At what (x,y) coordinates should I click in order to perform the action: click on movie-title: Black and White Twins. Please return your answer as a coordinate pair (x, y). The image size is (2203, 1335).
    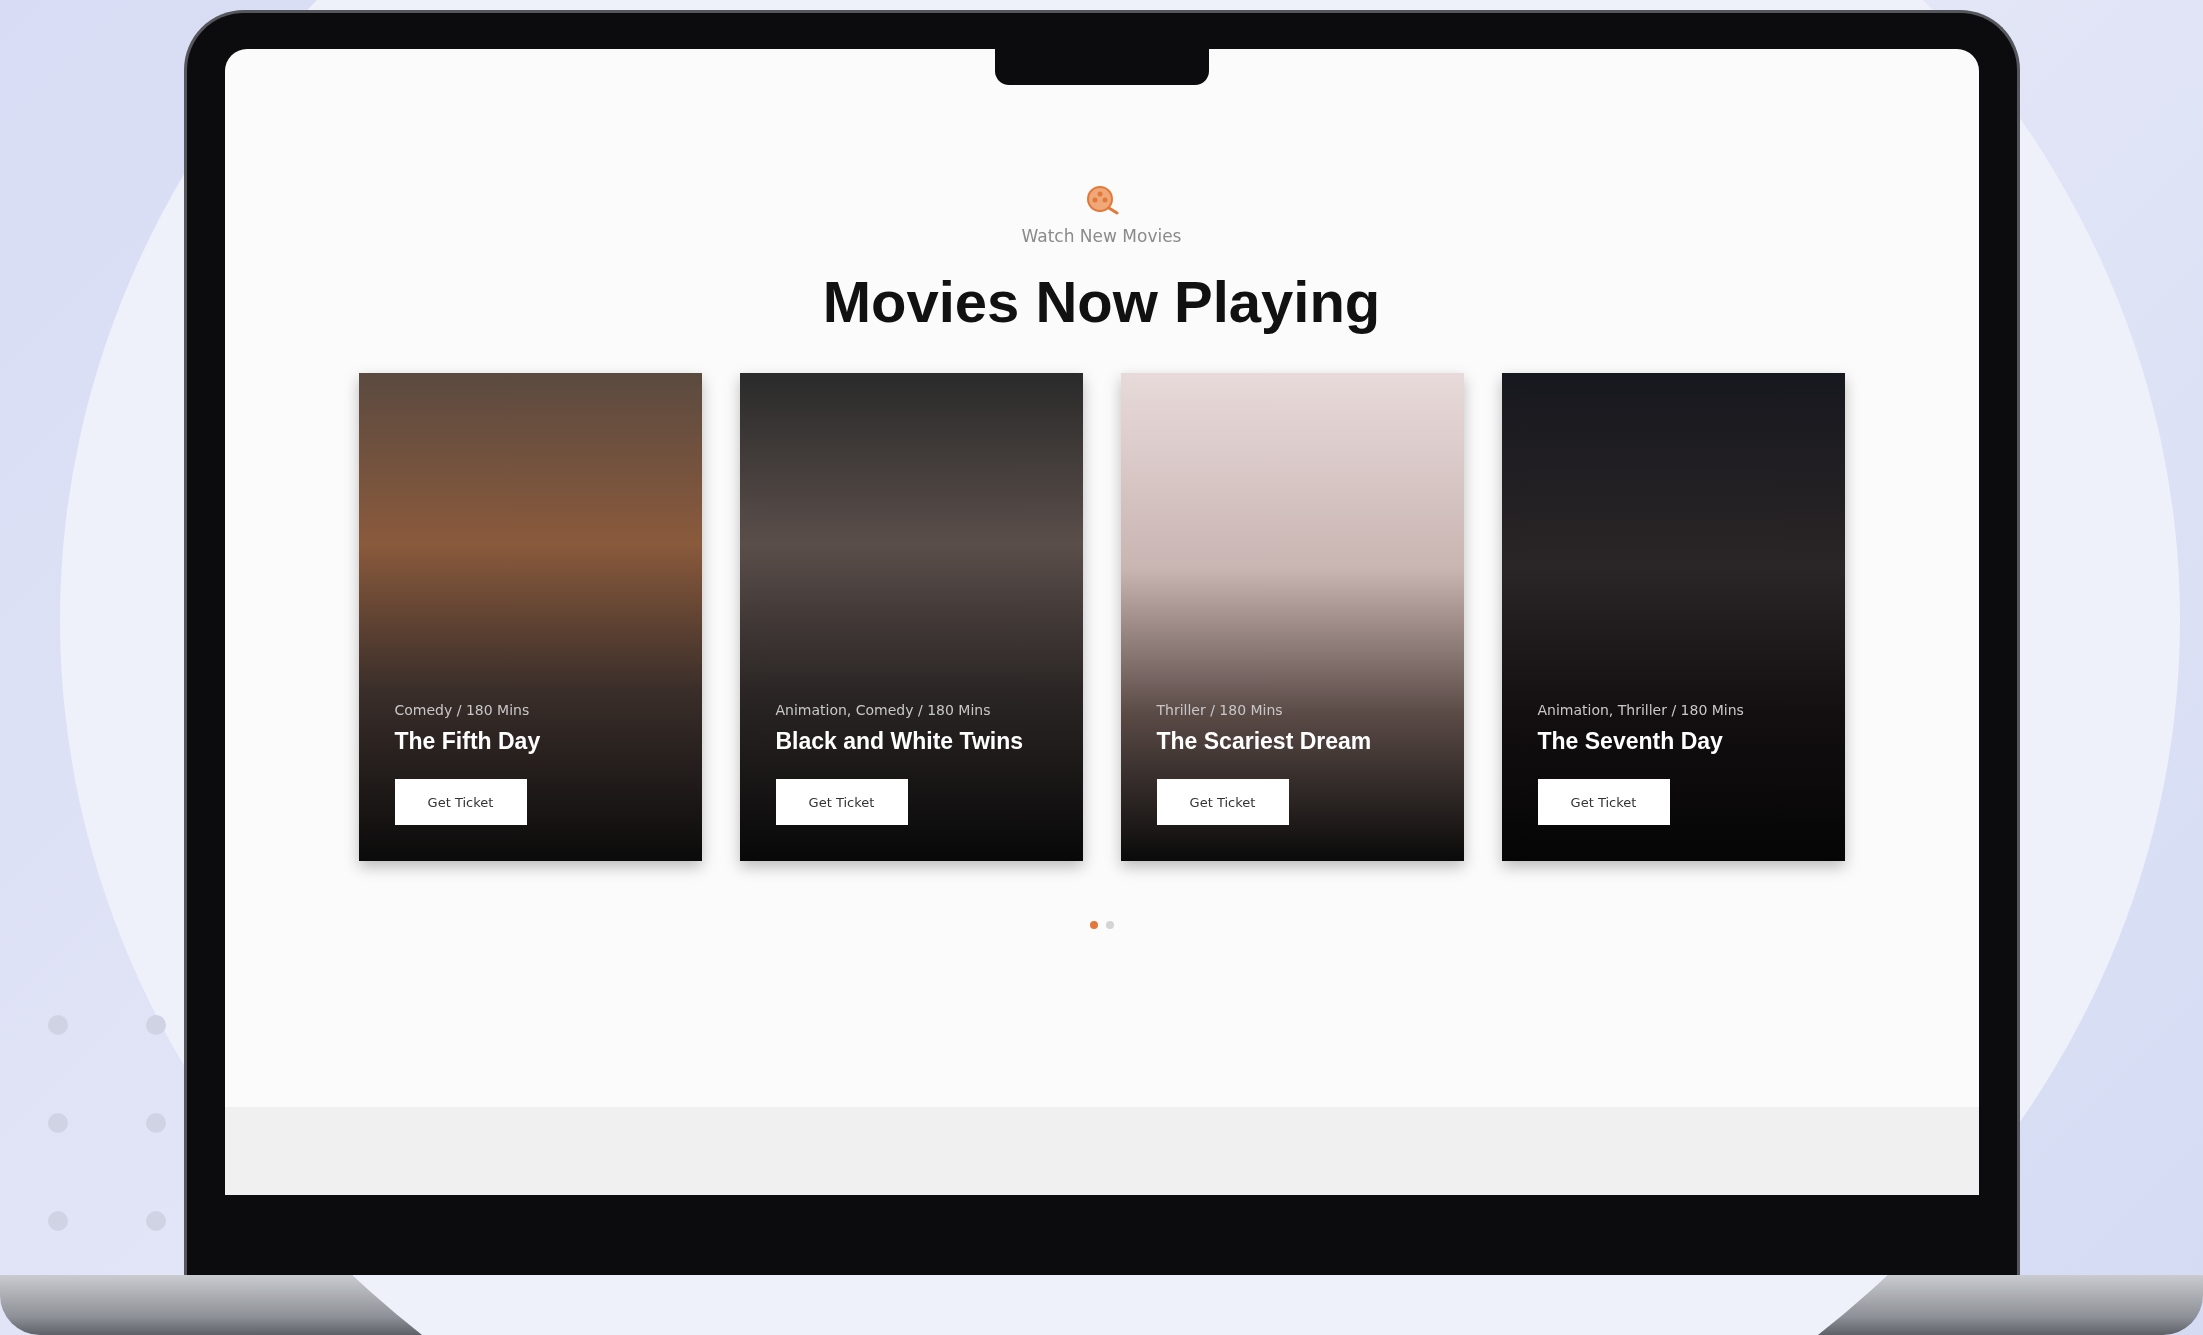
    Looking at the image, I should click on (899, 741).